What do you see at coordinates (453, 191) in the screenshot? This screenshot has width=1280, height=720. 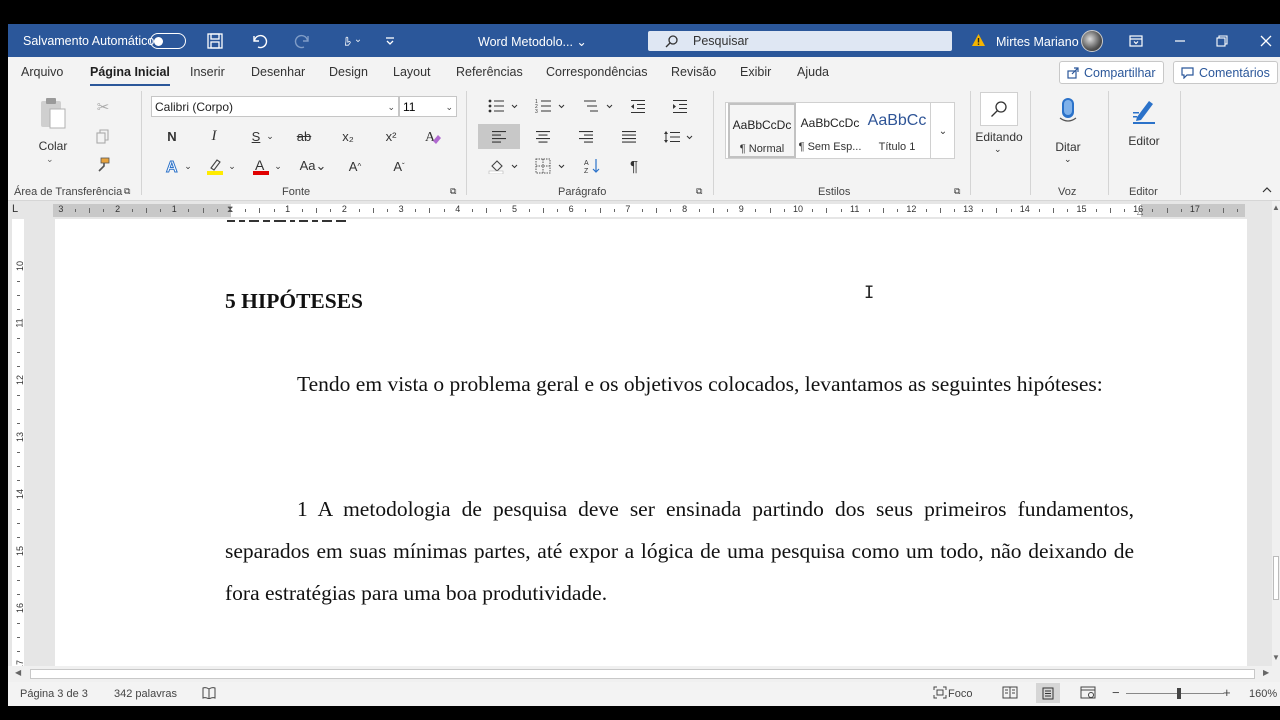 I see `font-launcher-icon: ⧉` at bounding box center [453, 191].